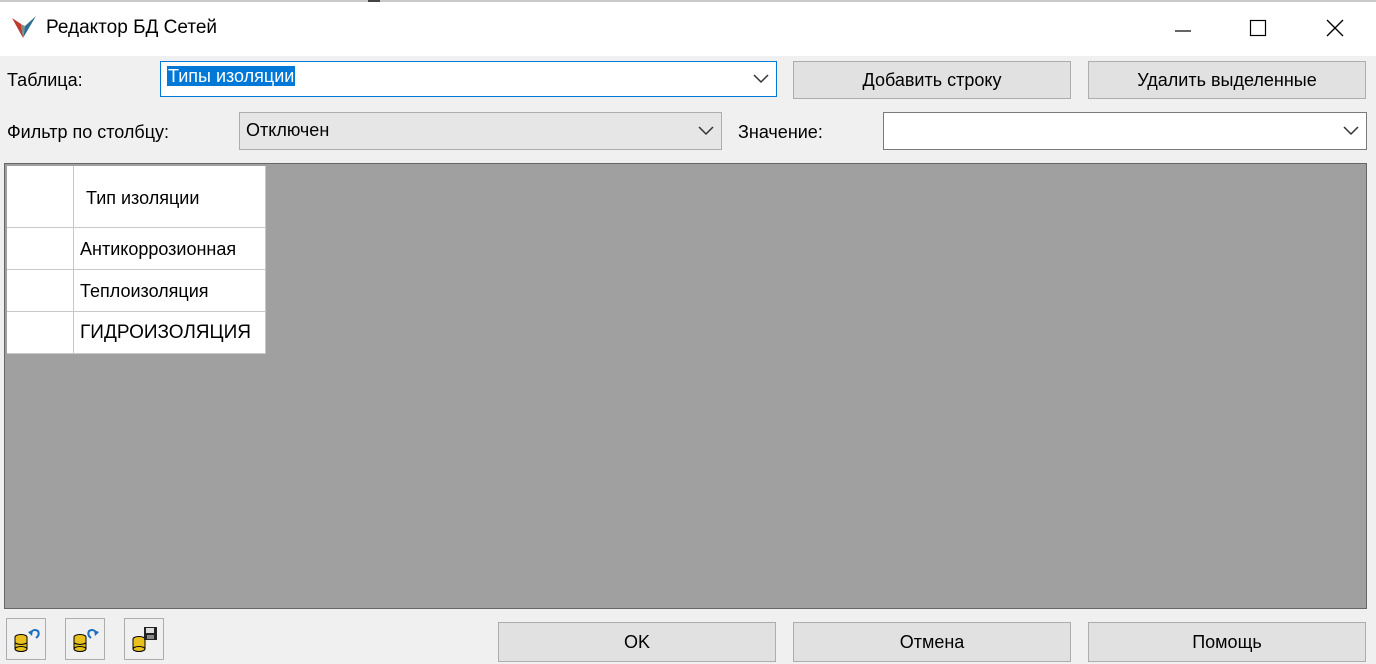 Image resolution: width=1376 pixels, height=664 pixels. I want to click on grid-corner-header, so click(40, 197).